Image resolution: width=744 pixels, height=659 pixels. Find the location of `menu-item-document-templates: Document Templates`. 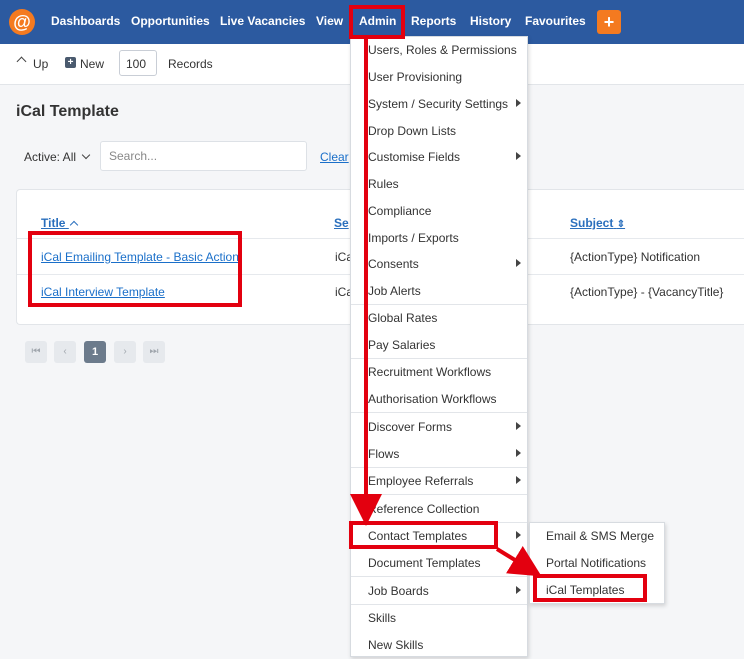

menu-item-document-templates: Document Templates is located at coordinates (424, 563).